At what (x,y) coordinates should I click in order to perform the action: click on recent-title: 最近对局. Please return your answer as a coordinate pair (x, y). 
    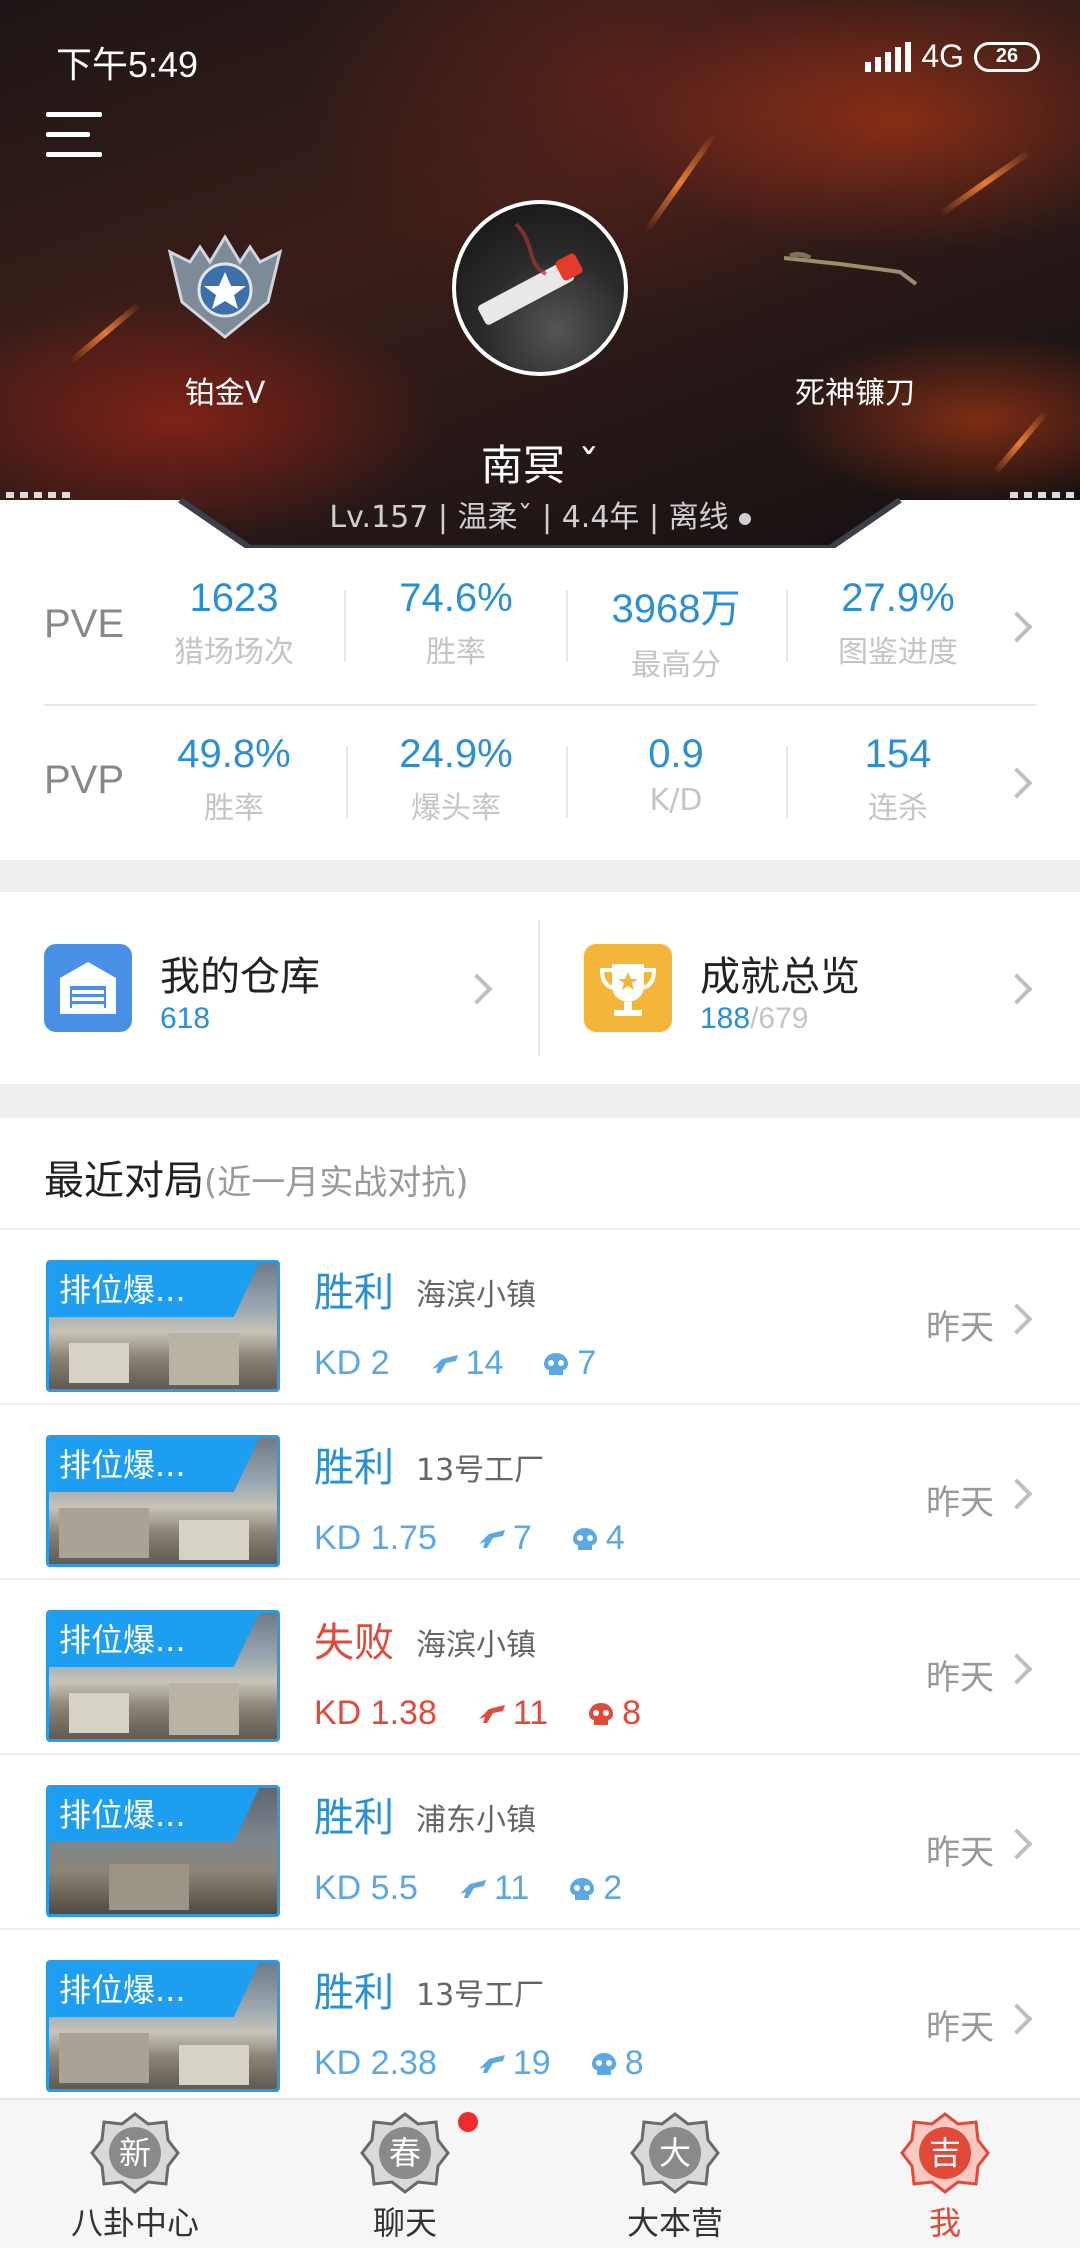
    Looking at the image, I should click on (124, 1181).